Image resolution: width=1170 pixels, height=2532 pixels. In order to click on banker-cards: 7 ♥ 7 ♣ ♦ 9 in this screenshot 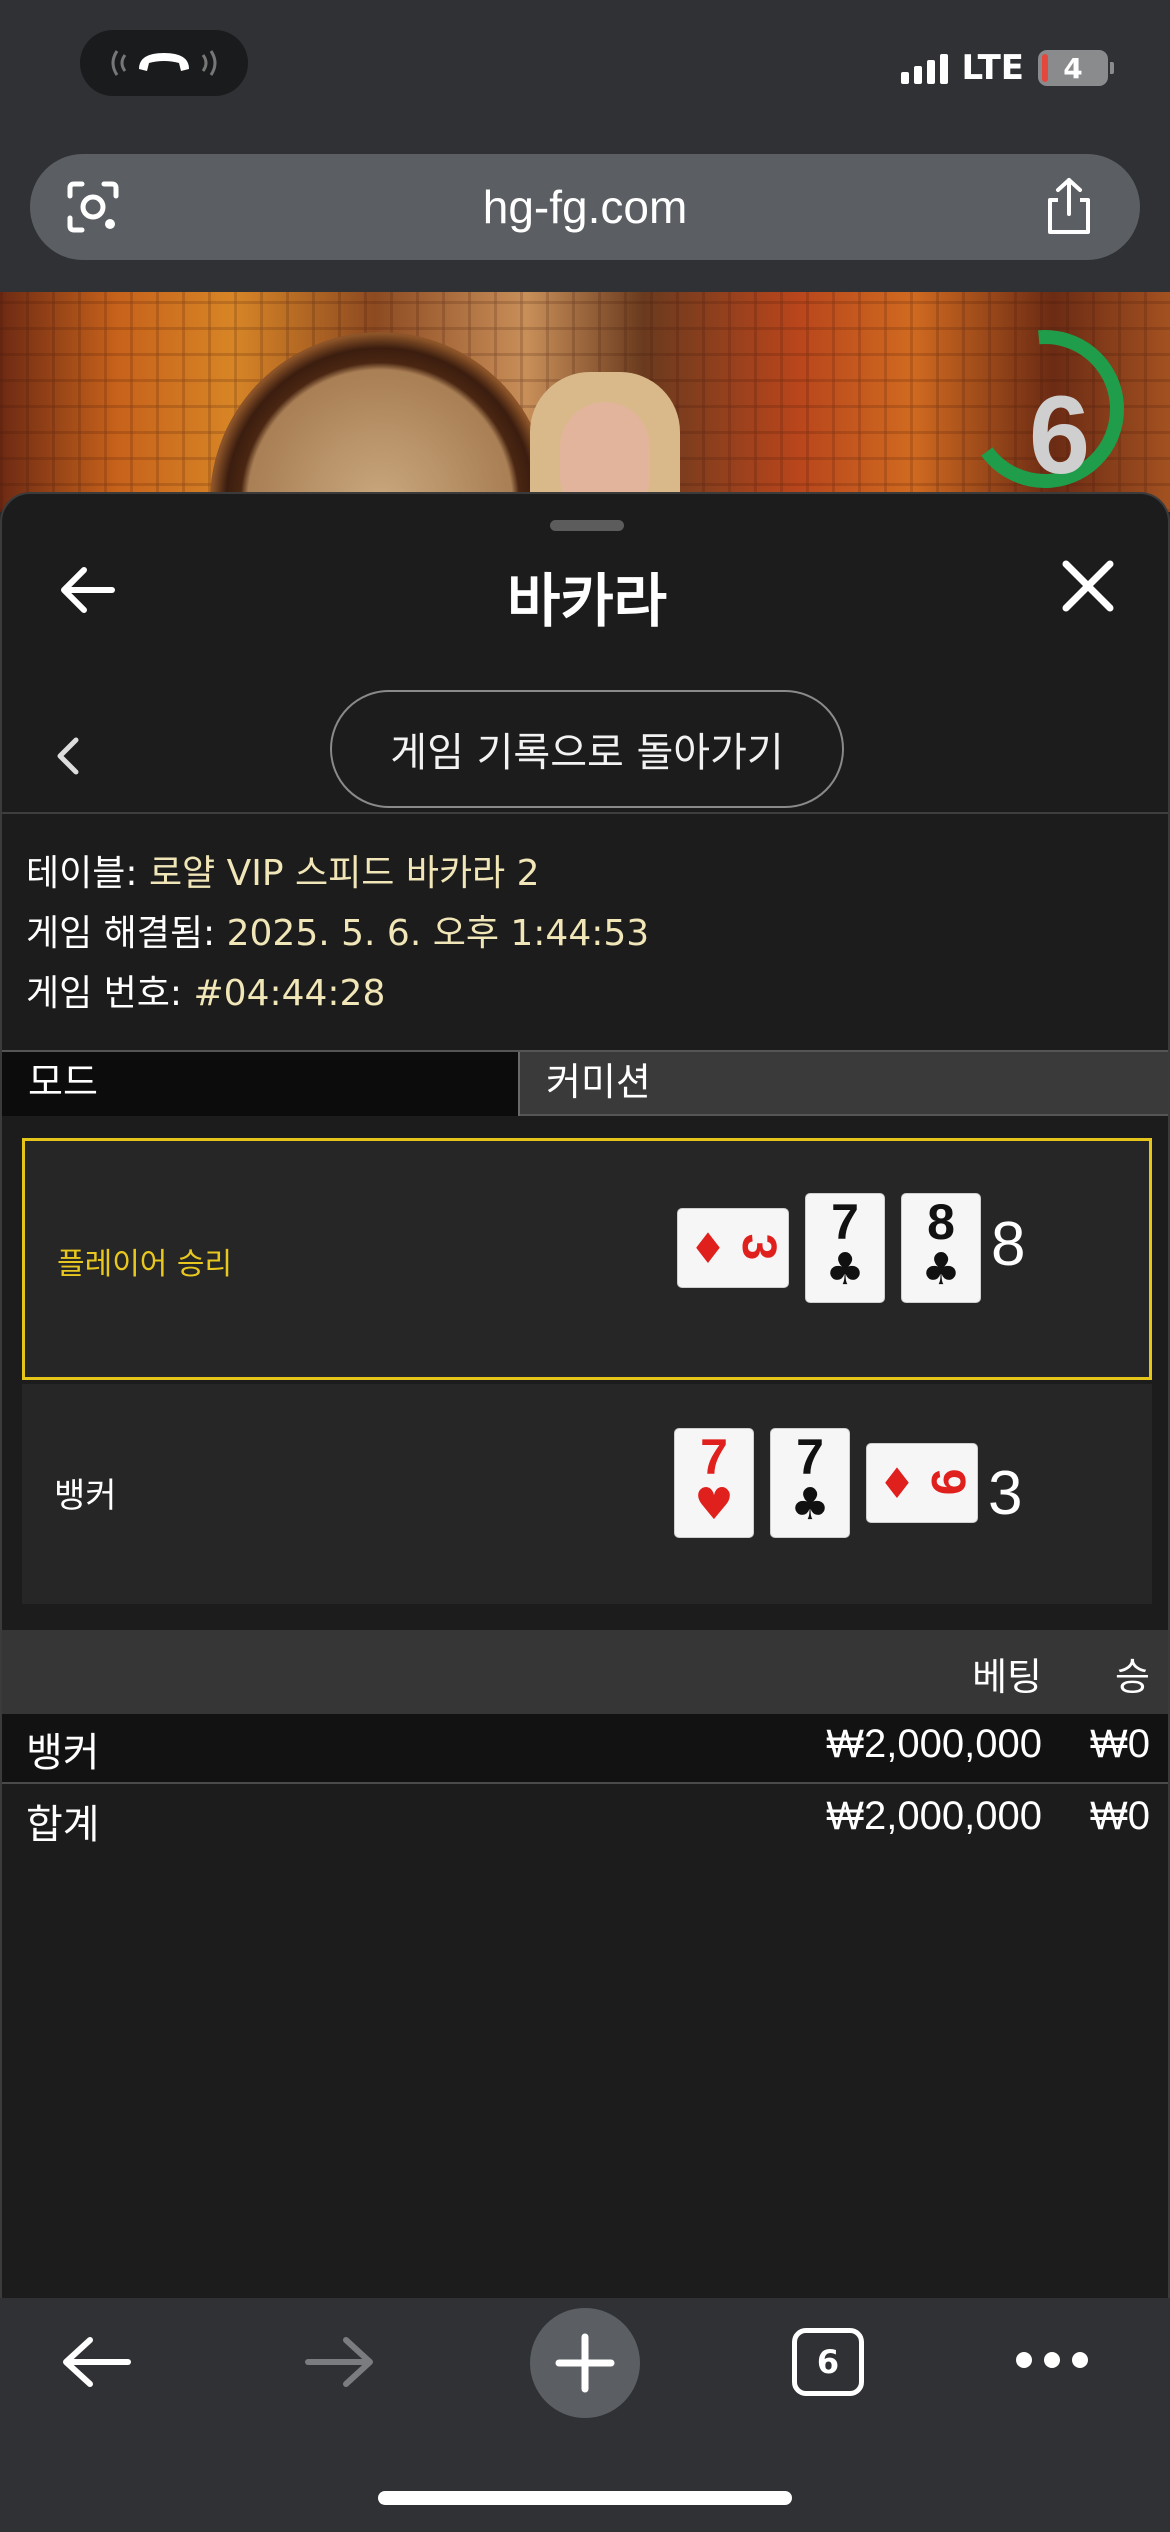, I will do `click(830, 1483)`.